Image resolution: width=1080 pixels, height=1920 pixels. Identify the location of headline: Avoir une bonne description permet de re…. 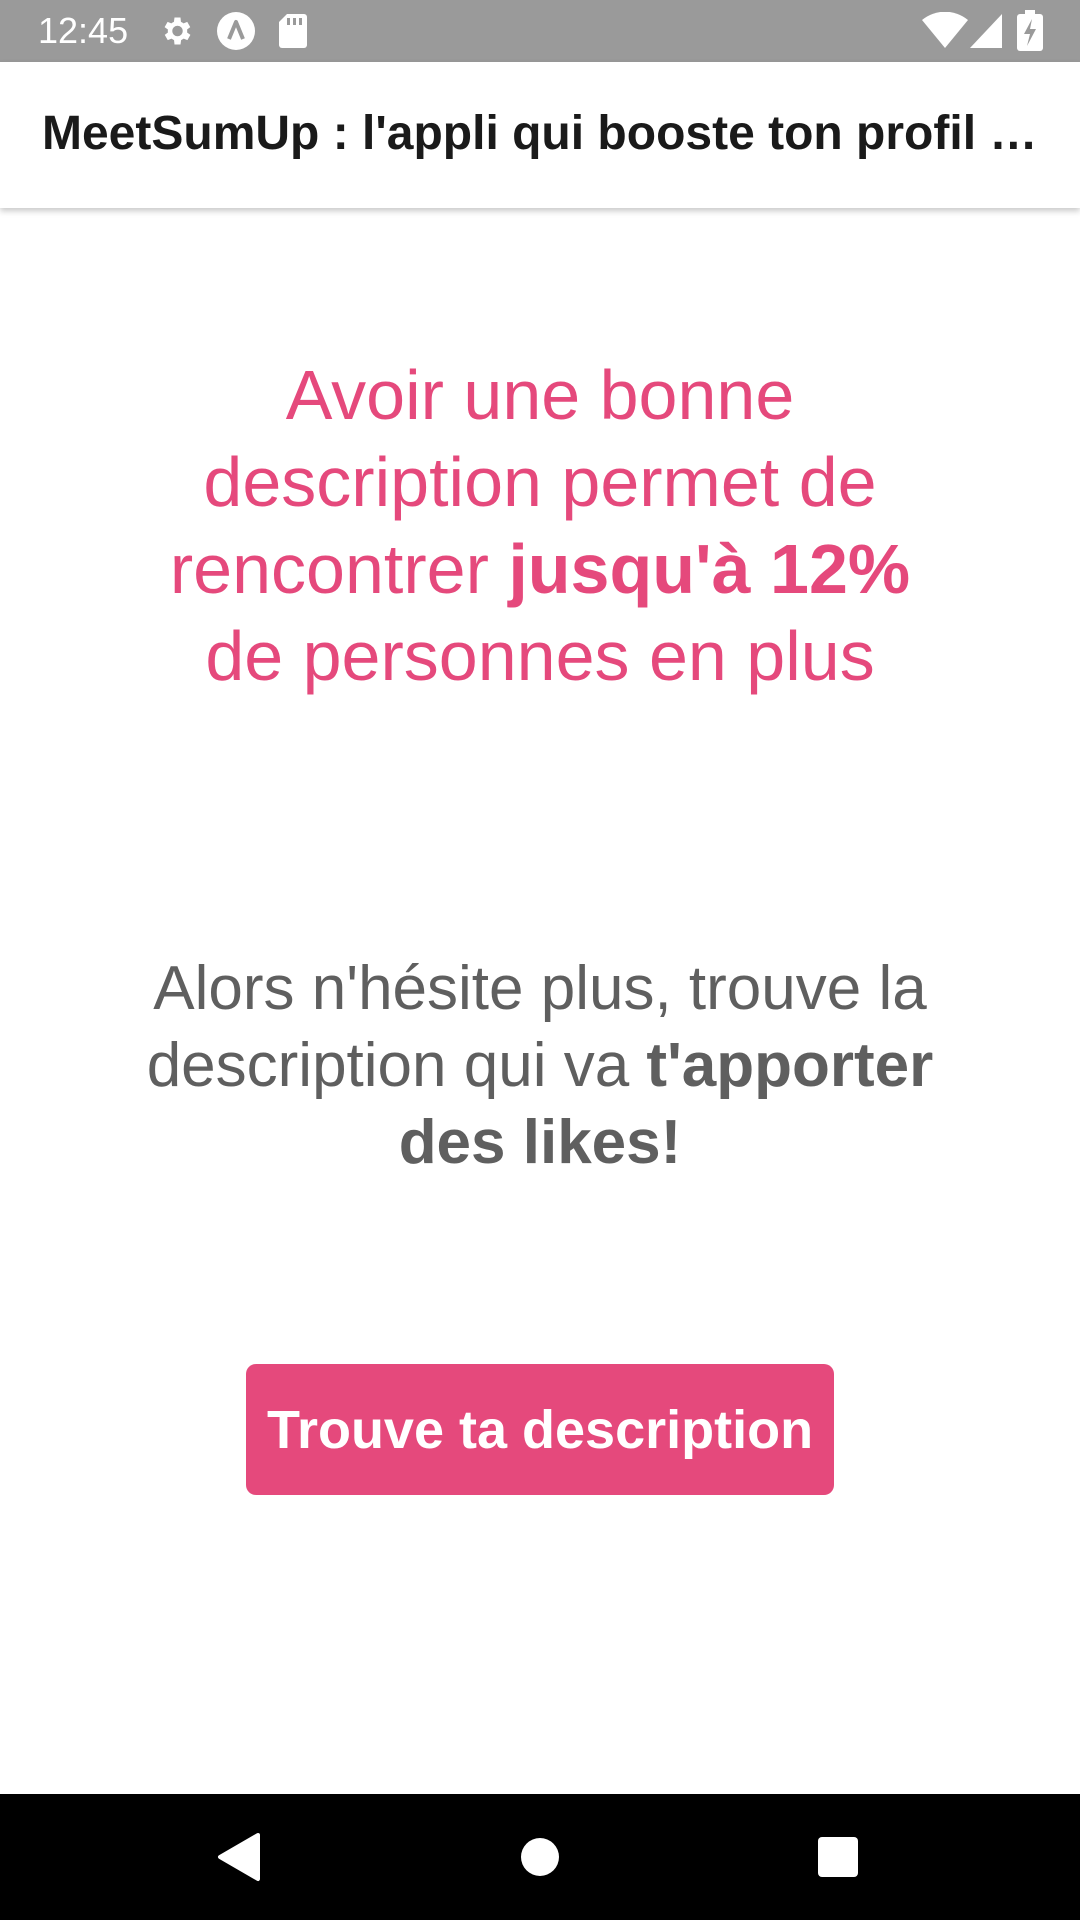
(540, 526).